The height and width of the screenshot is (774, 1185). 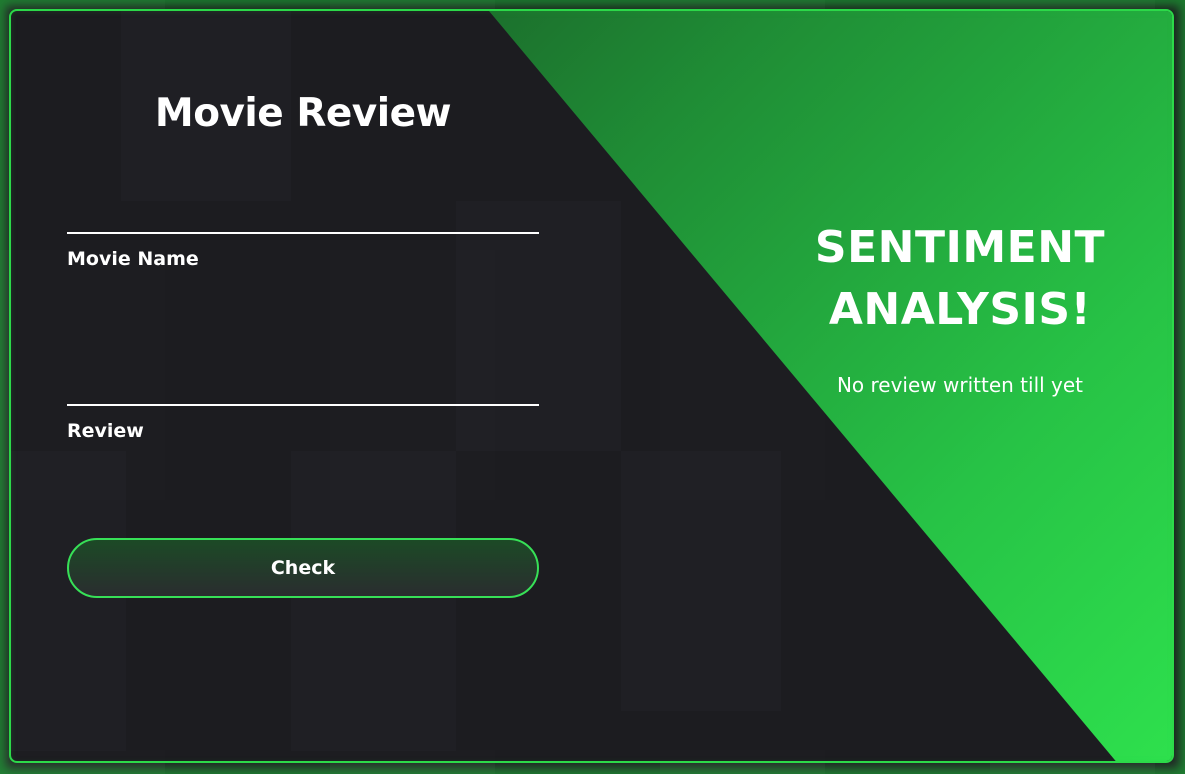 I want to click on movie-name-input, so click(x=303, y=233).